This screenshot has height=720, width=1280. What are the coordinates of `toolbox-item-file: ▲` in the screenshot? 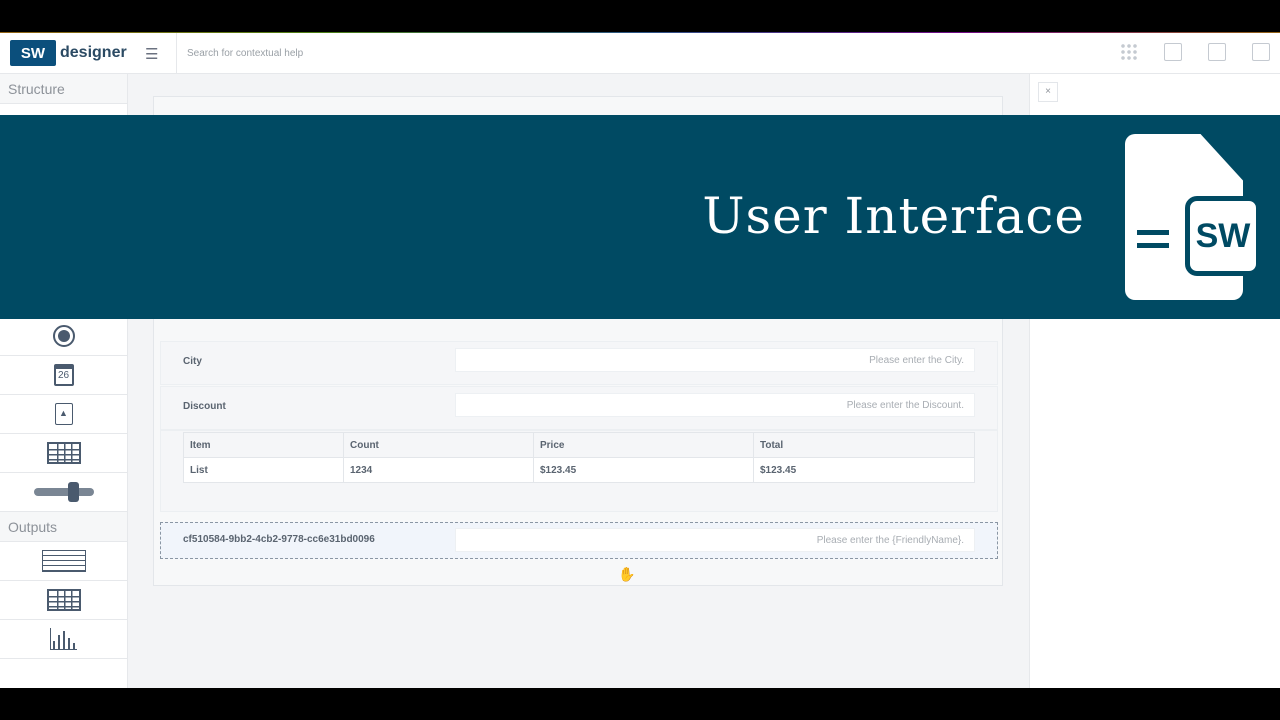 It's located at (63, 414).